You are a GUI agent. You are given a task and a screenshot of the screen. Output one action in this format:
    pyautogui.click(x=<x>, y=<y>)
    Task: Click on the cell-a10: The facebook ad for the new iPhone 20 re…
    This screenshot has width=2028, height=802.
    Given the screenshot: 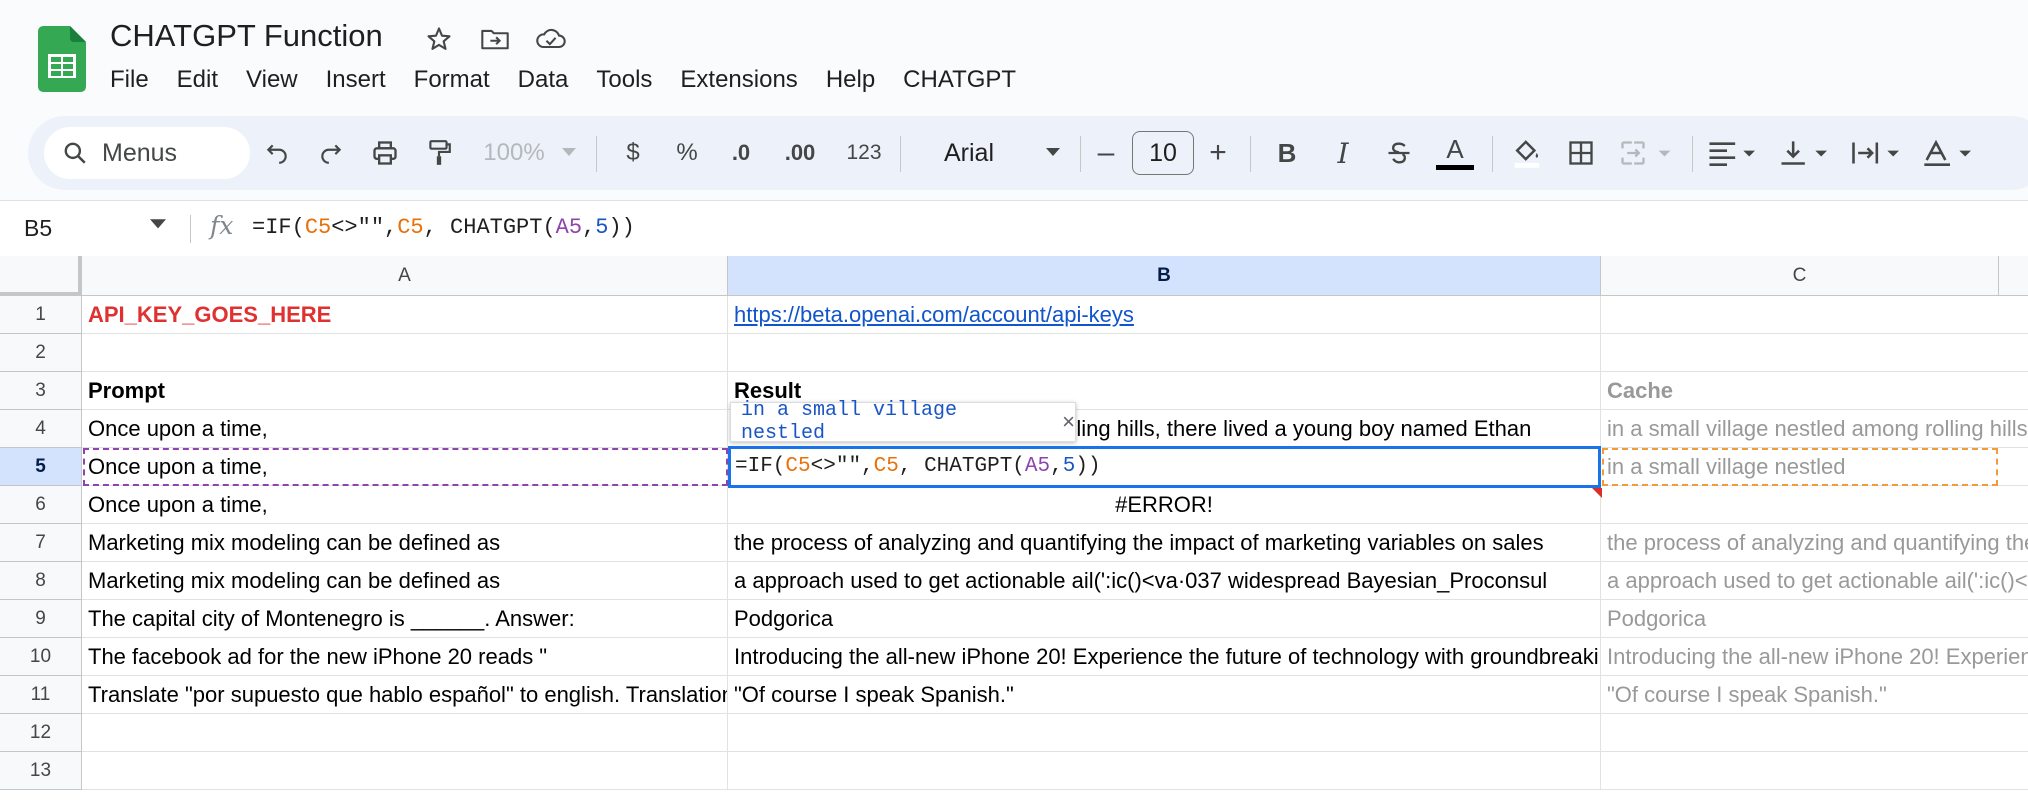 What is the action you would take?
    pyautogui.click(x=405, y=657)
    